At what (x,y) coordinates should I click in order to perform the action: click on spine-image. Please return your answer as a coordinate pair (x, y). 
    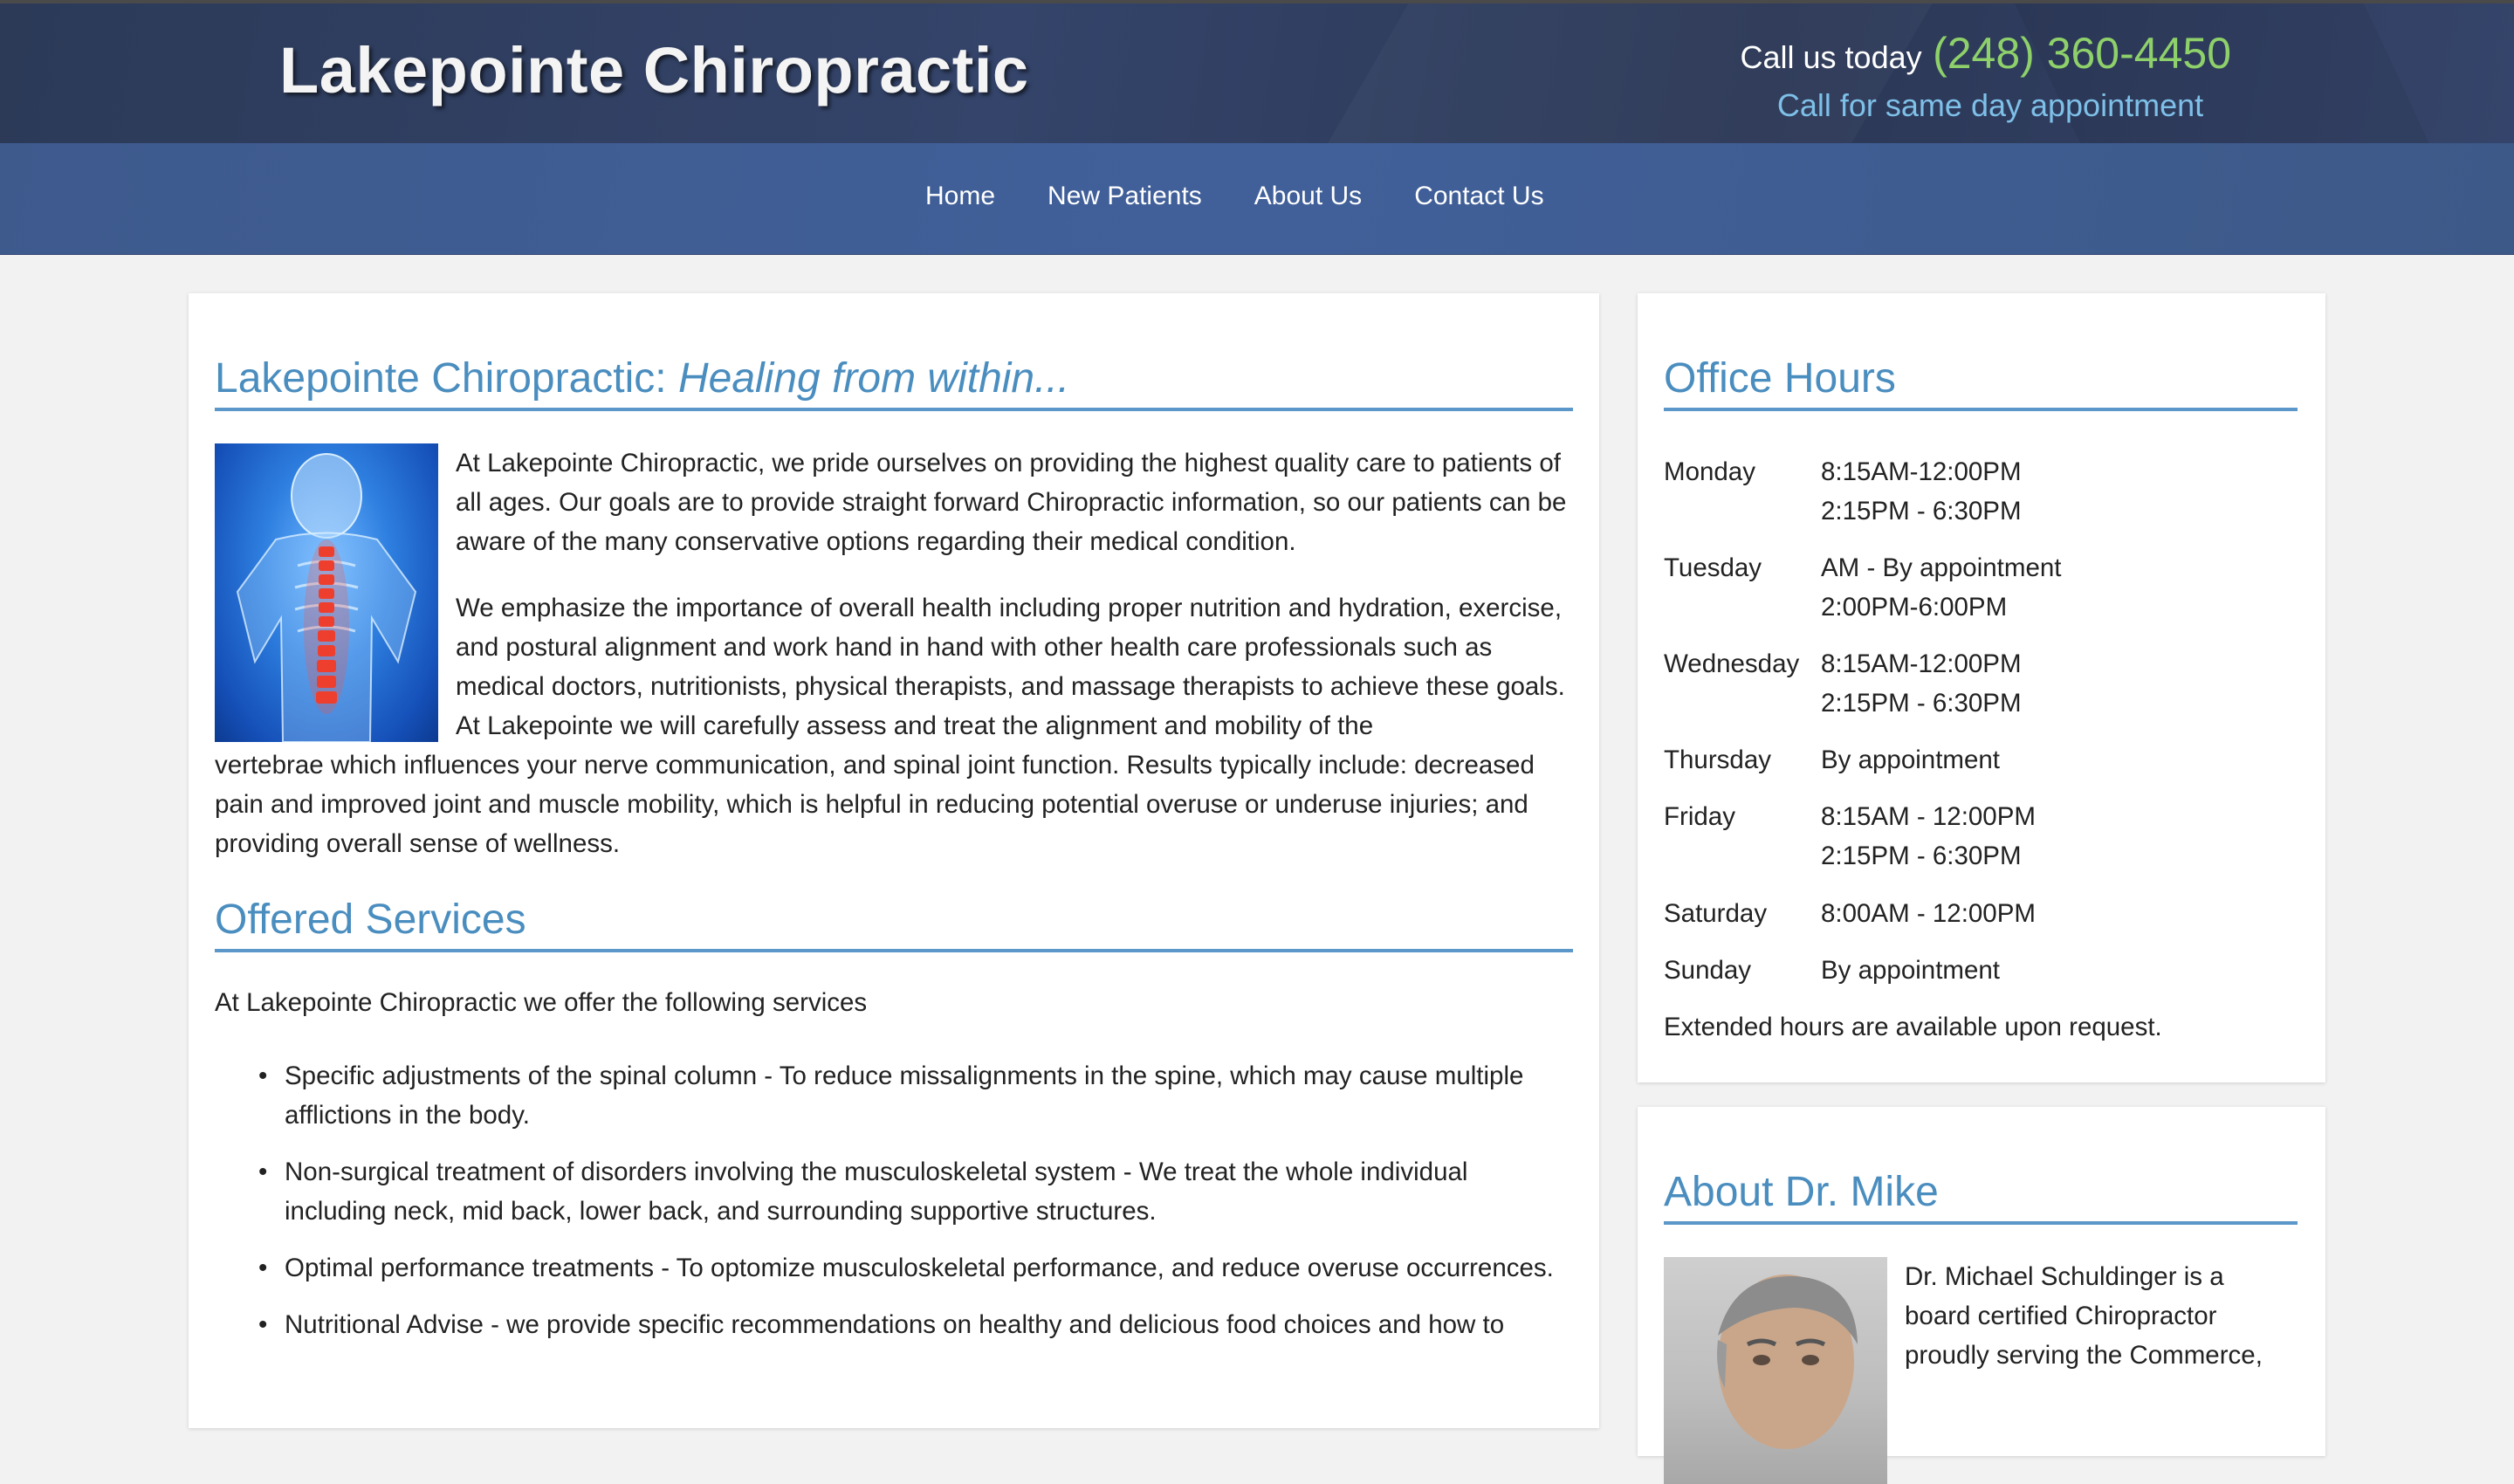
    Looking at the image, I should click on (326, 592).